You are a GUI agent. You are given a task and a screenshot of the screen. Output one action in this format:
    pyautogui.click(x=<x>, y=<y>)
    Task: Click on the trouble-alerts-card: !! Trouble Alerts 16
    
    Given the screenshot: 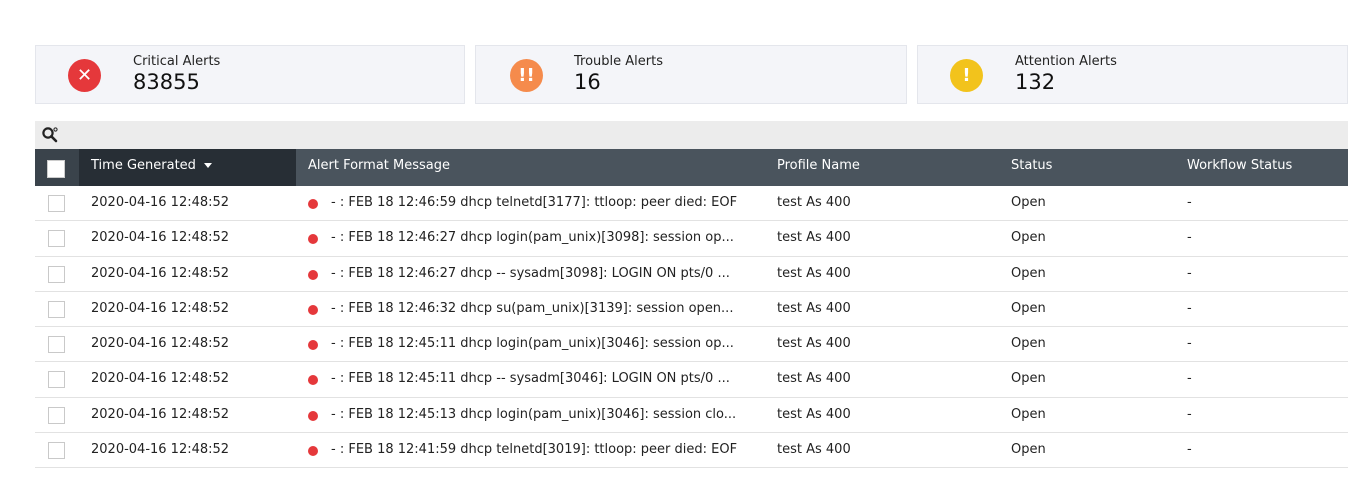 What is the action you would take?
    pyautogui.click(x=691, y=74)
    